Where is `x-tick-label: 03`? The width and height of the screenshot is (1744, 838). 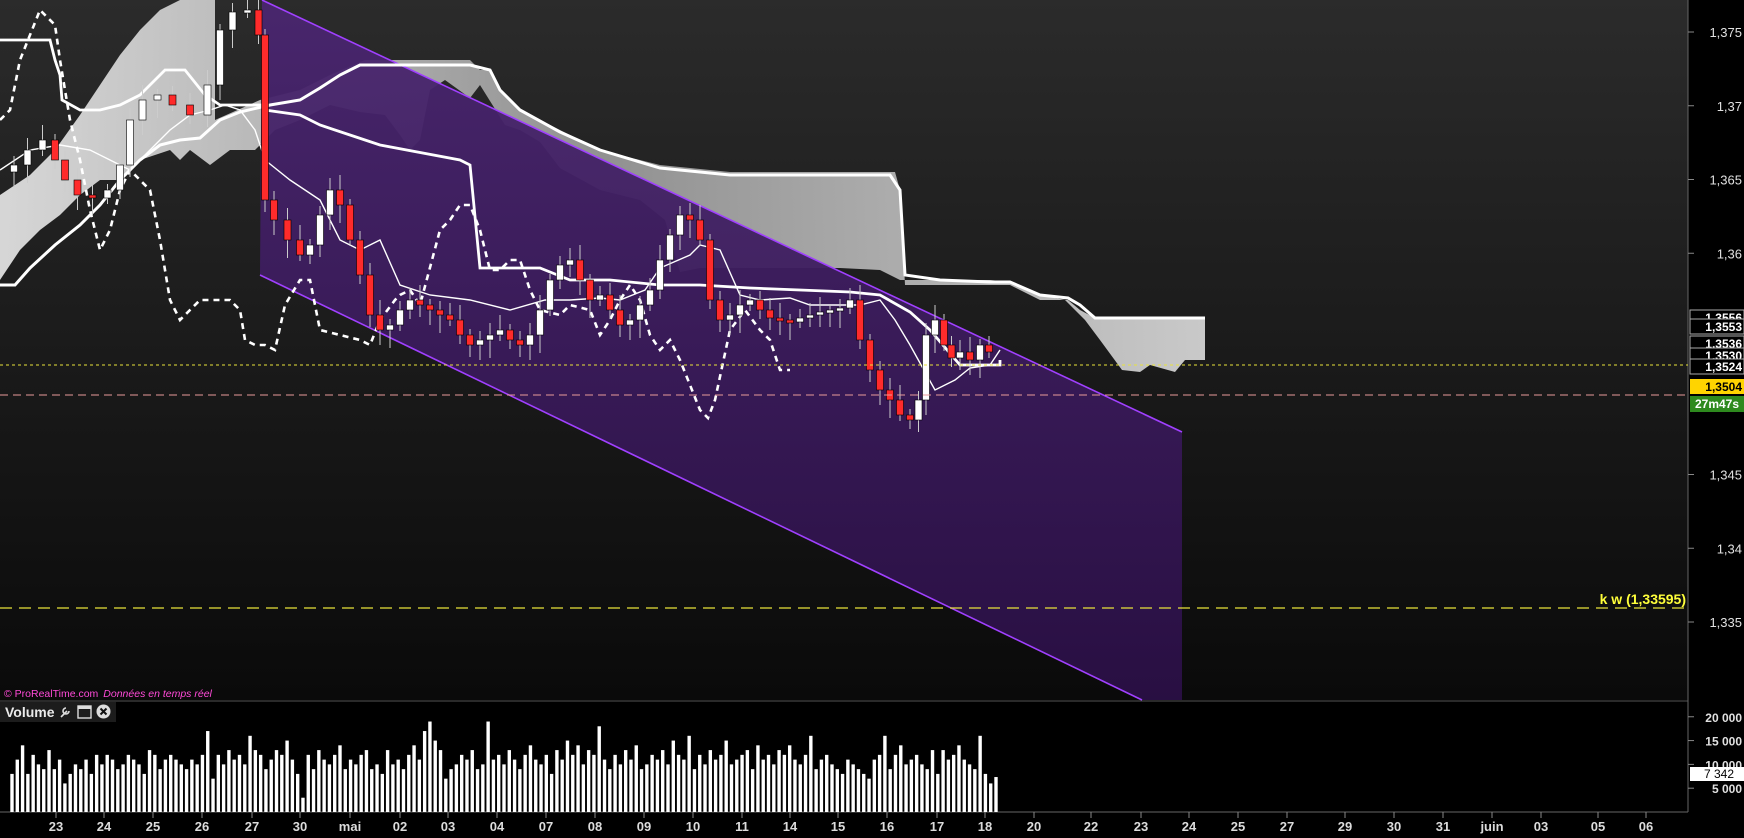
x-tick-label: 03 is located at coordinates (448, 826).